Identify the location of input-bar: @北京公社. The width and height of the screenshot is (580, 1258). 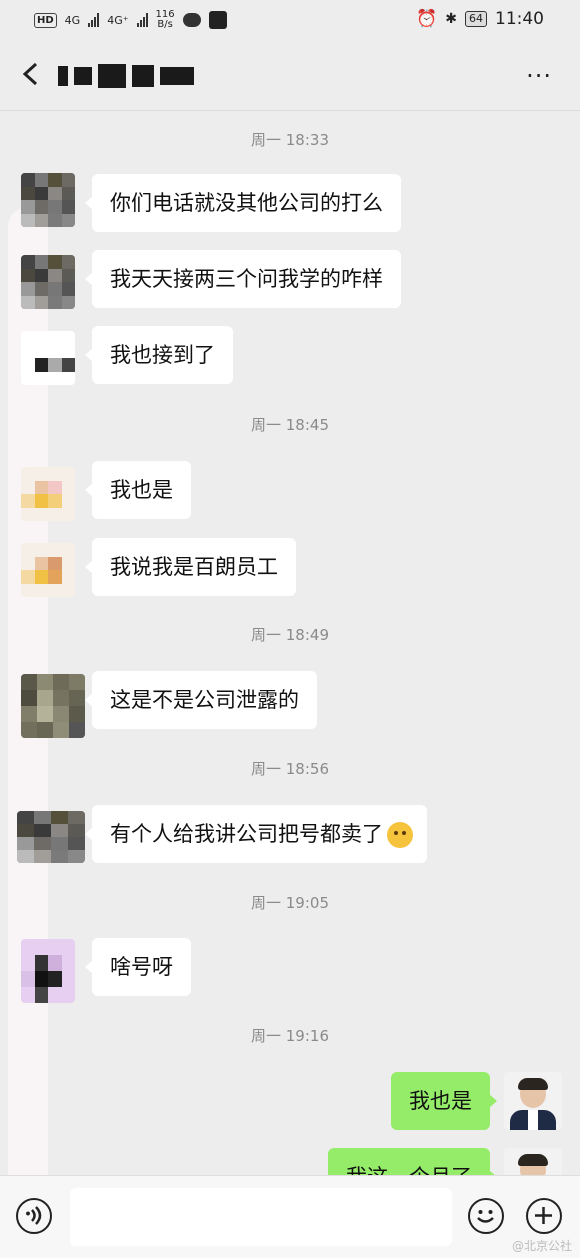
(290, 1216).